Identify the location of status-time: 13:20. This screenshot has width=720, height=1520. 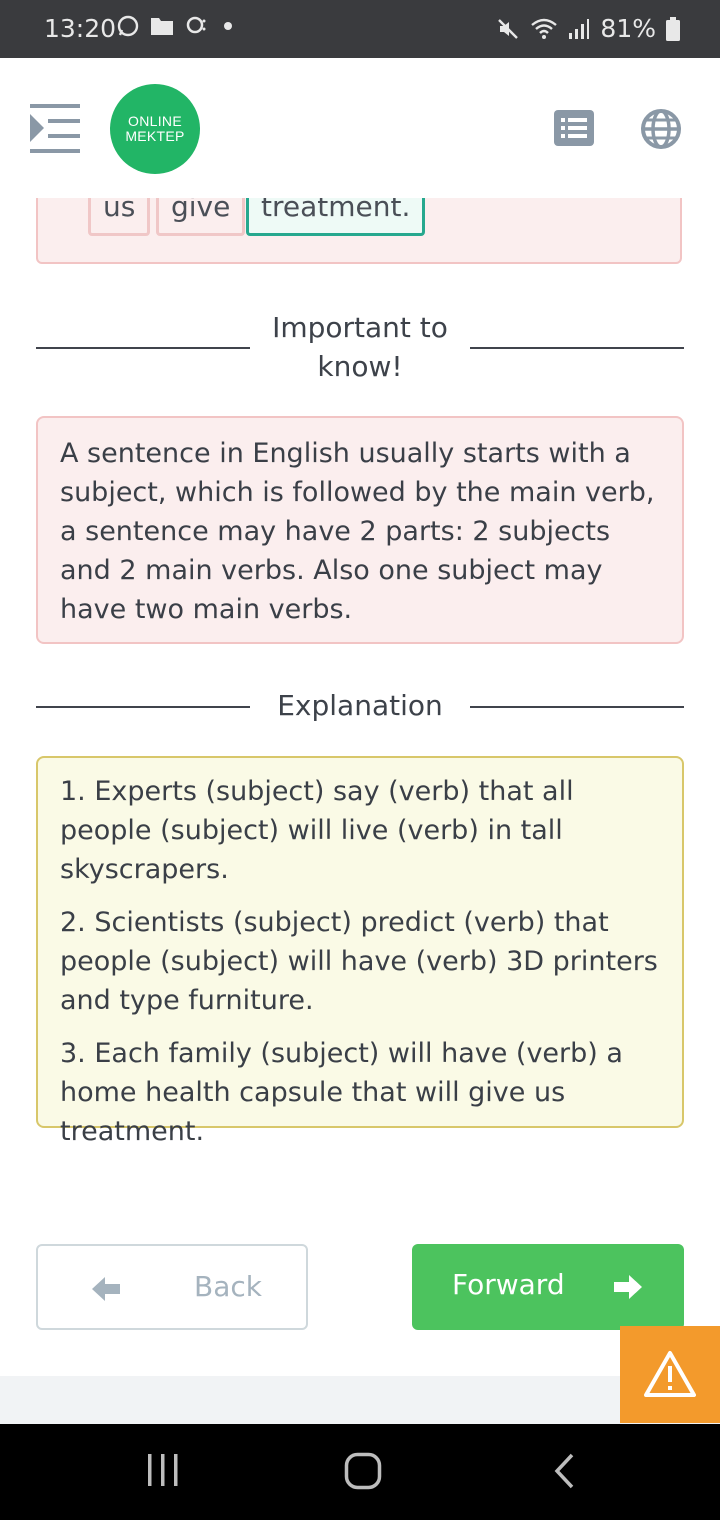
(80, 28).